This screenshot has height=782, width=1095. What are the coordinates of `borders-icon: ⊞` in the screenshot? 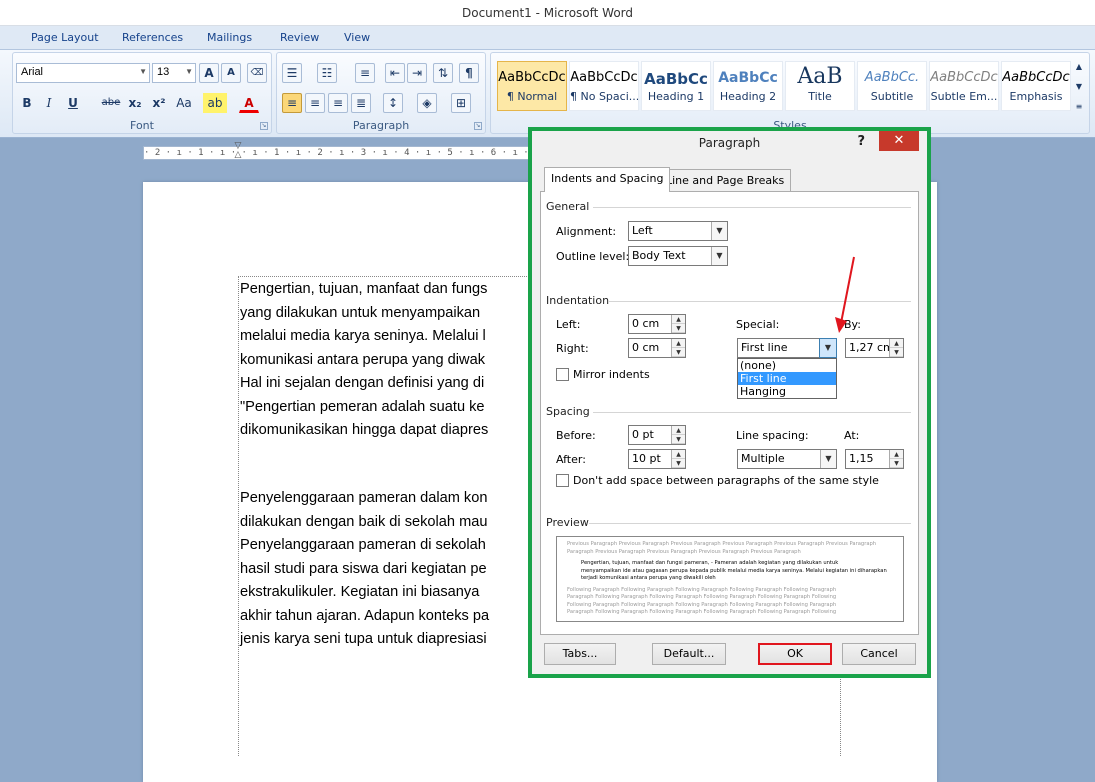 It's located at (461, 103).